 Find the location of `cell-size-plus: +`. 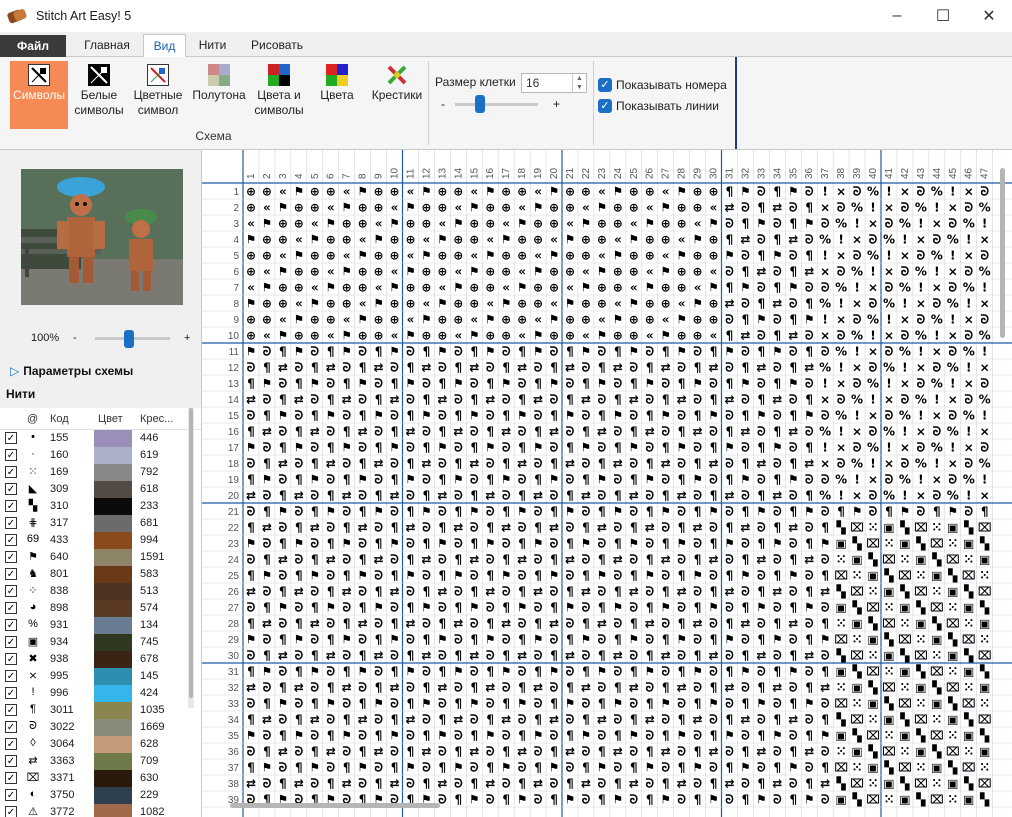

cell-size-plus: + is located at coordinates (556, 104).